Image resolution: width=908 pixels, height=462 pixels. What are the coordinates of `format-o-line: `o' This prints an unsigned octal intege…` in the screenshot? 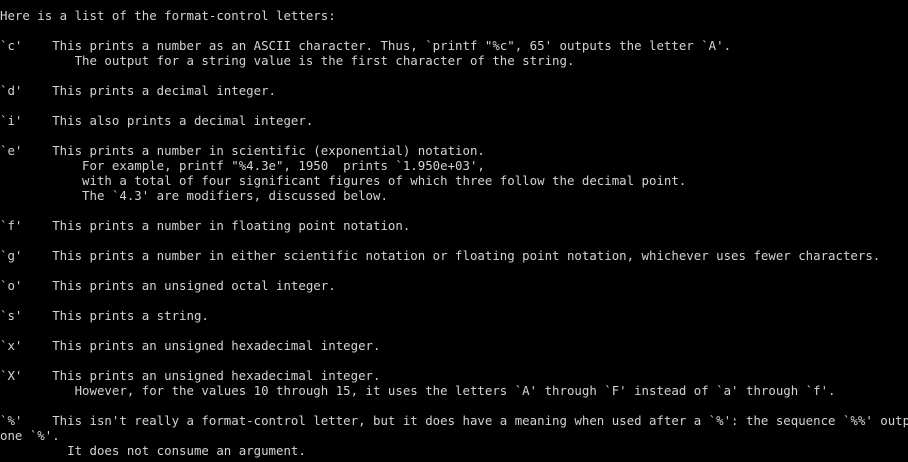 It's located at (168, 285).